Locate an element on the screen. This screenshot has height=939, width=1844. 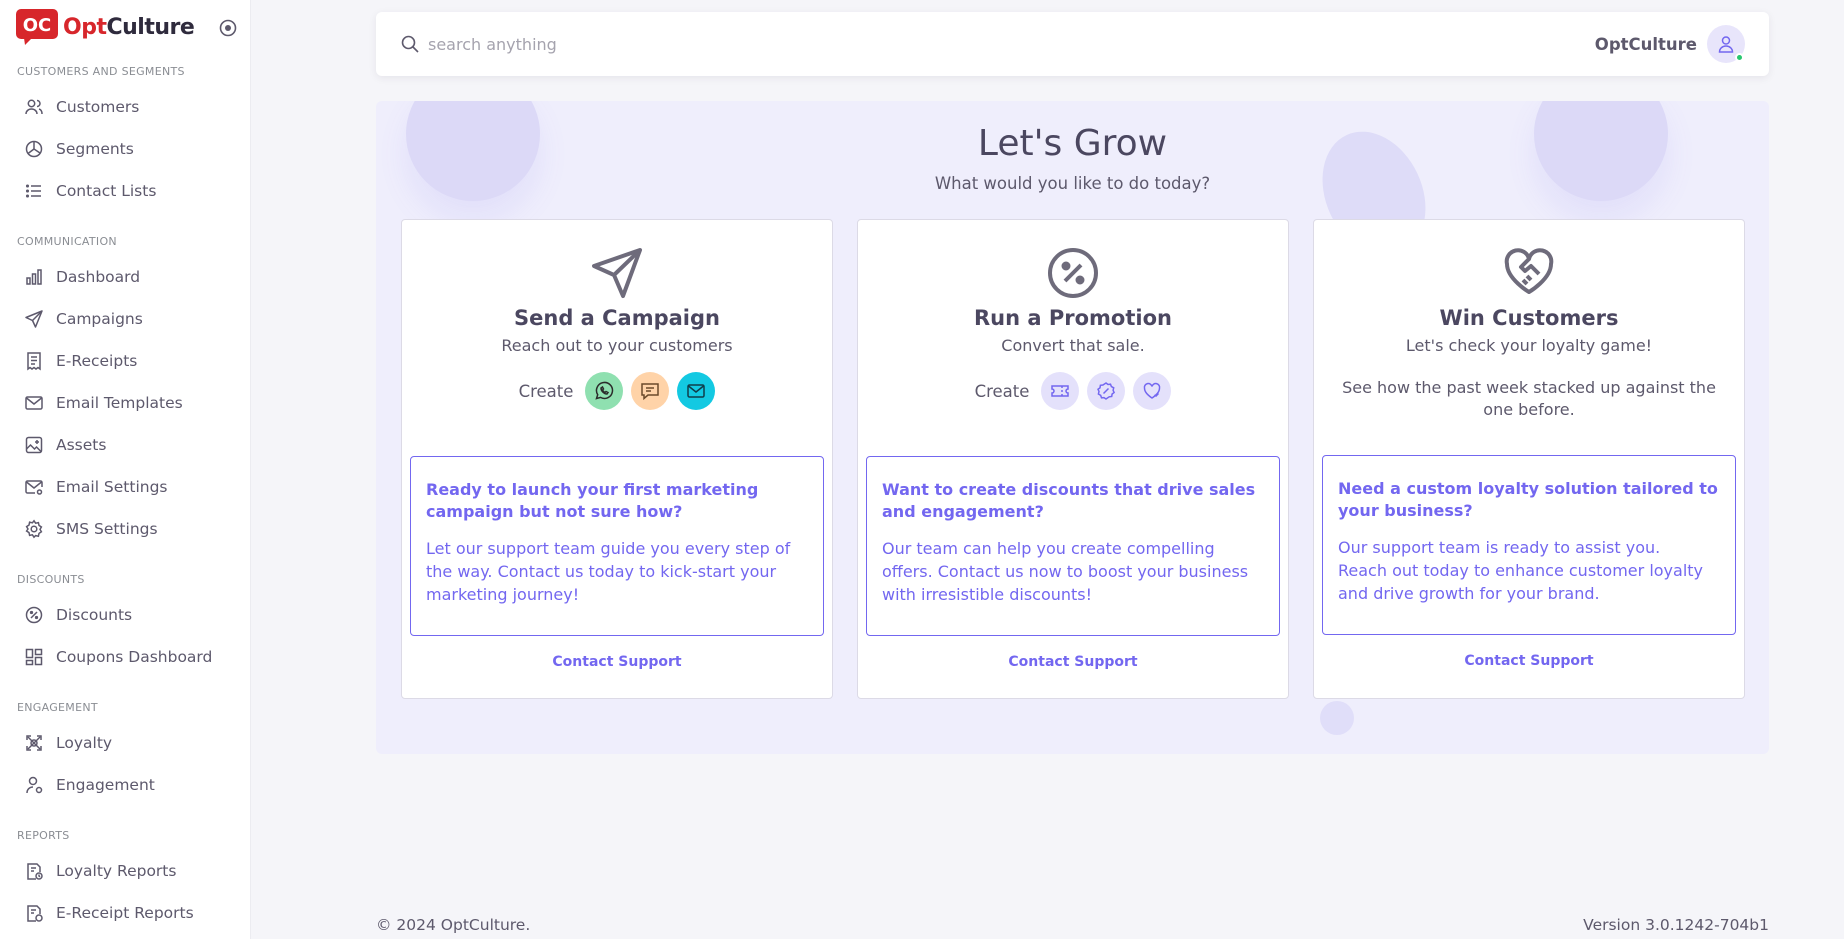
brand: OC OptCulture is located at coordinates (125, 27).